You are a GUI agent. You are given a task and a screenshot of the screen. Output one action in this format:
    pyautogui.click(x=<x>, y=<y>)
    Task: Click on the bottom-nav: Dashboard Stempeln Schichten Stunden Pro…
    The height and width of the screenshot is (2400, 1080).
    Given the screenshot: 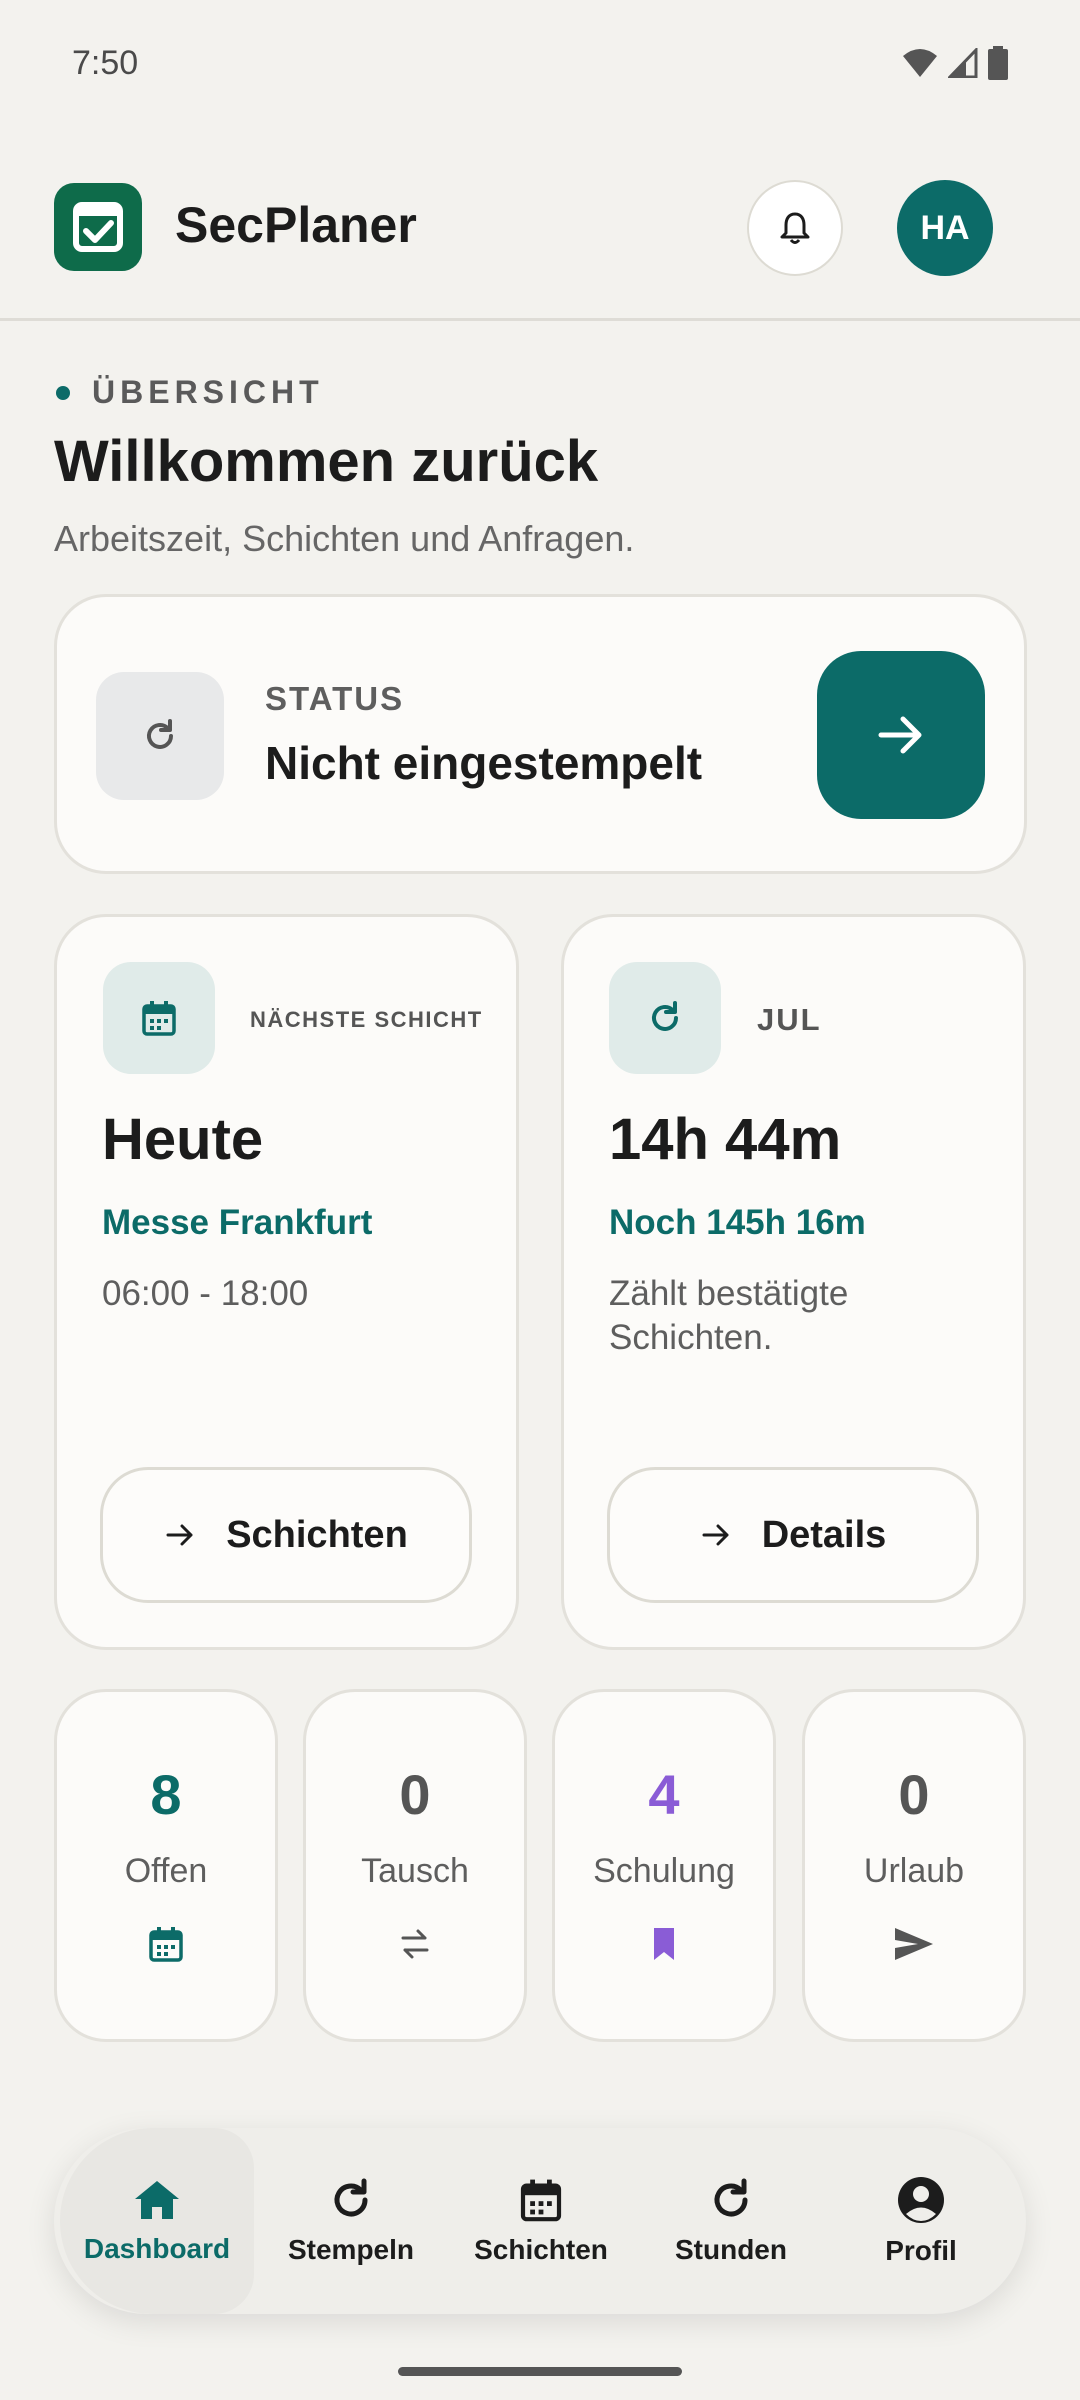 What is the action you would take?
    pyautogui.click(x=540, y=2221)
    